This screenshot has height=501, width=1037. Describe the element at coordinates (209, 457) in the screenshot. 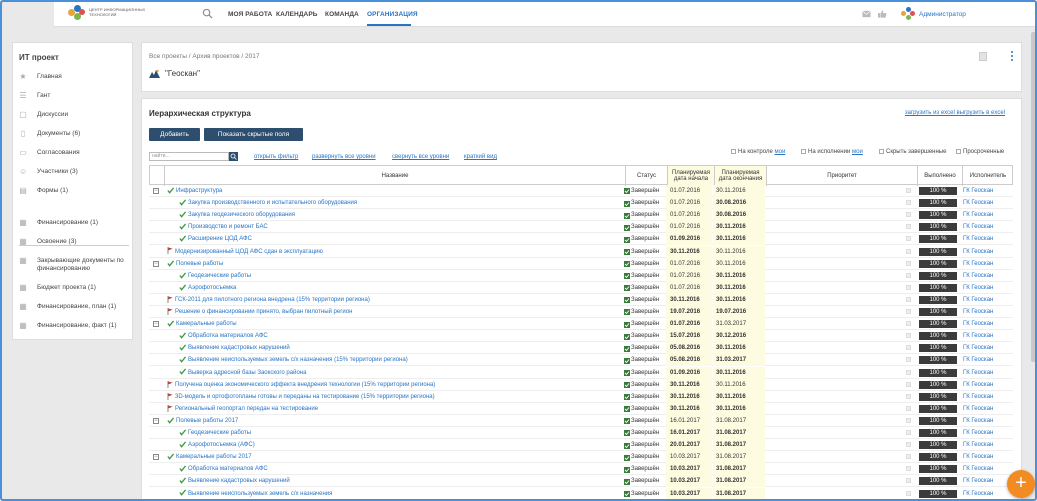

I see `task-name: Камеральные работы 2017` at that location.